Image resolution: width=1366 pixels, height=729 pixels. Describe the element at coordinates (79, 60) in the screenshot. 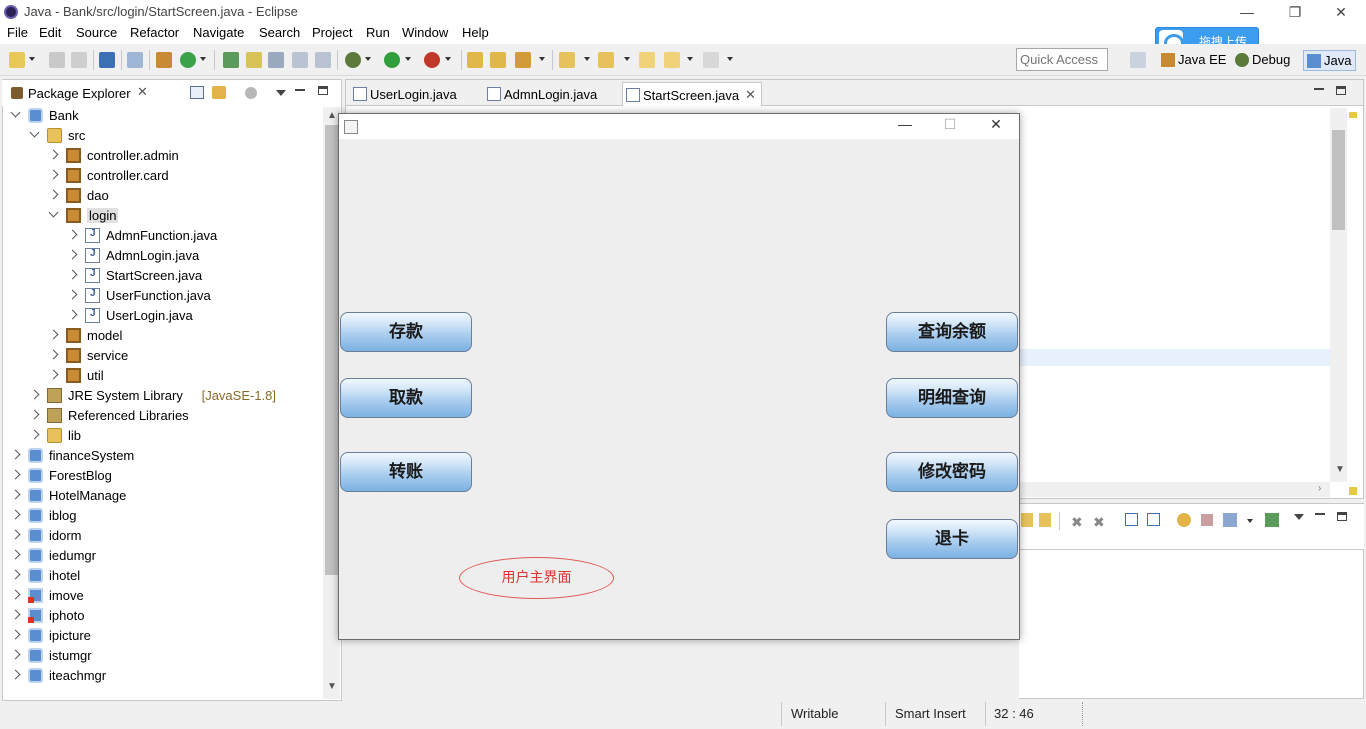

I see `save-all-icon` at that location.